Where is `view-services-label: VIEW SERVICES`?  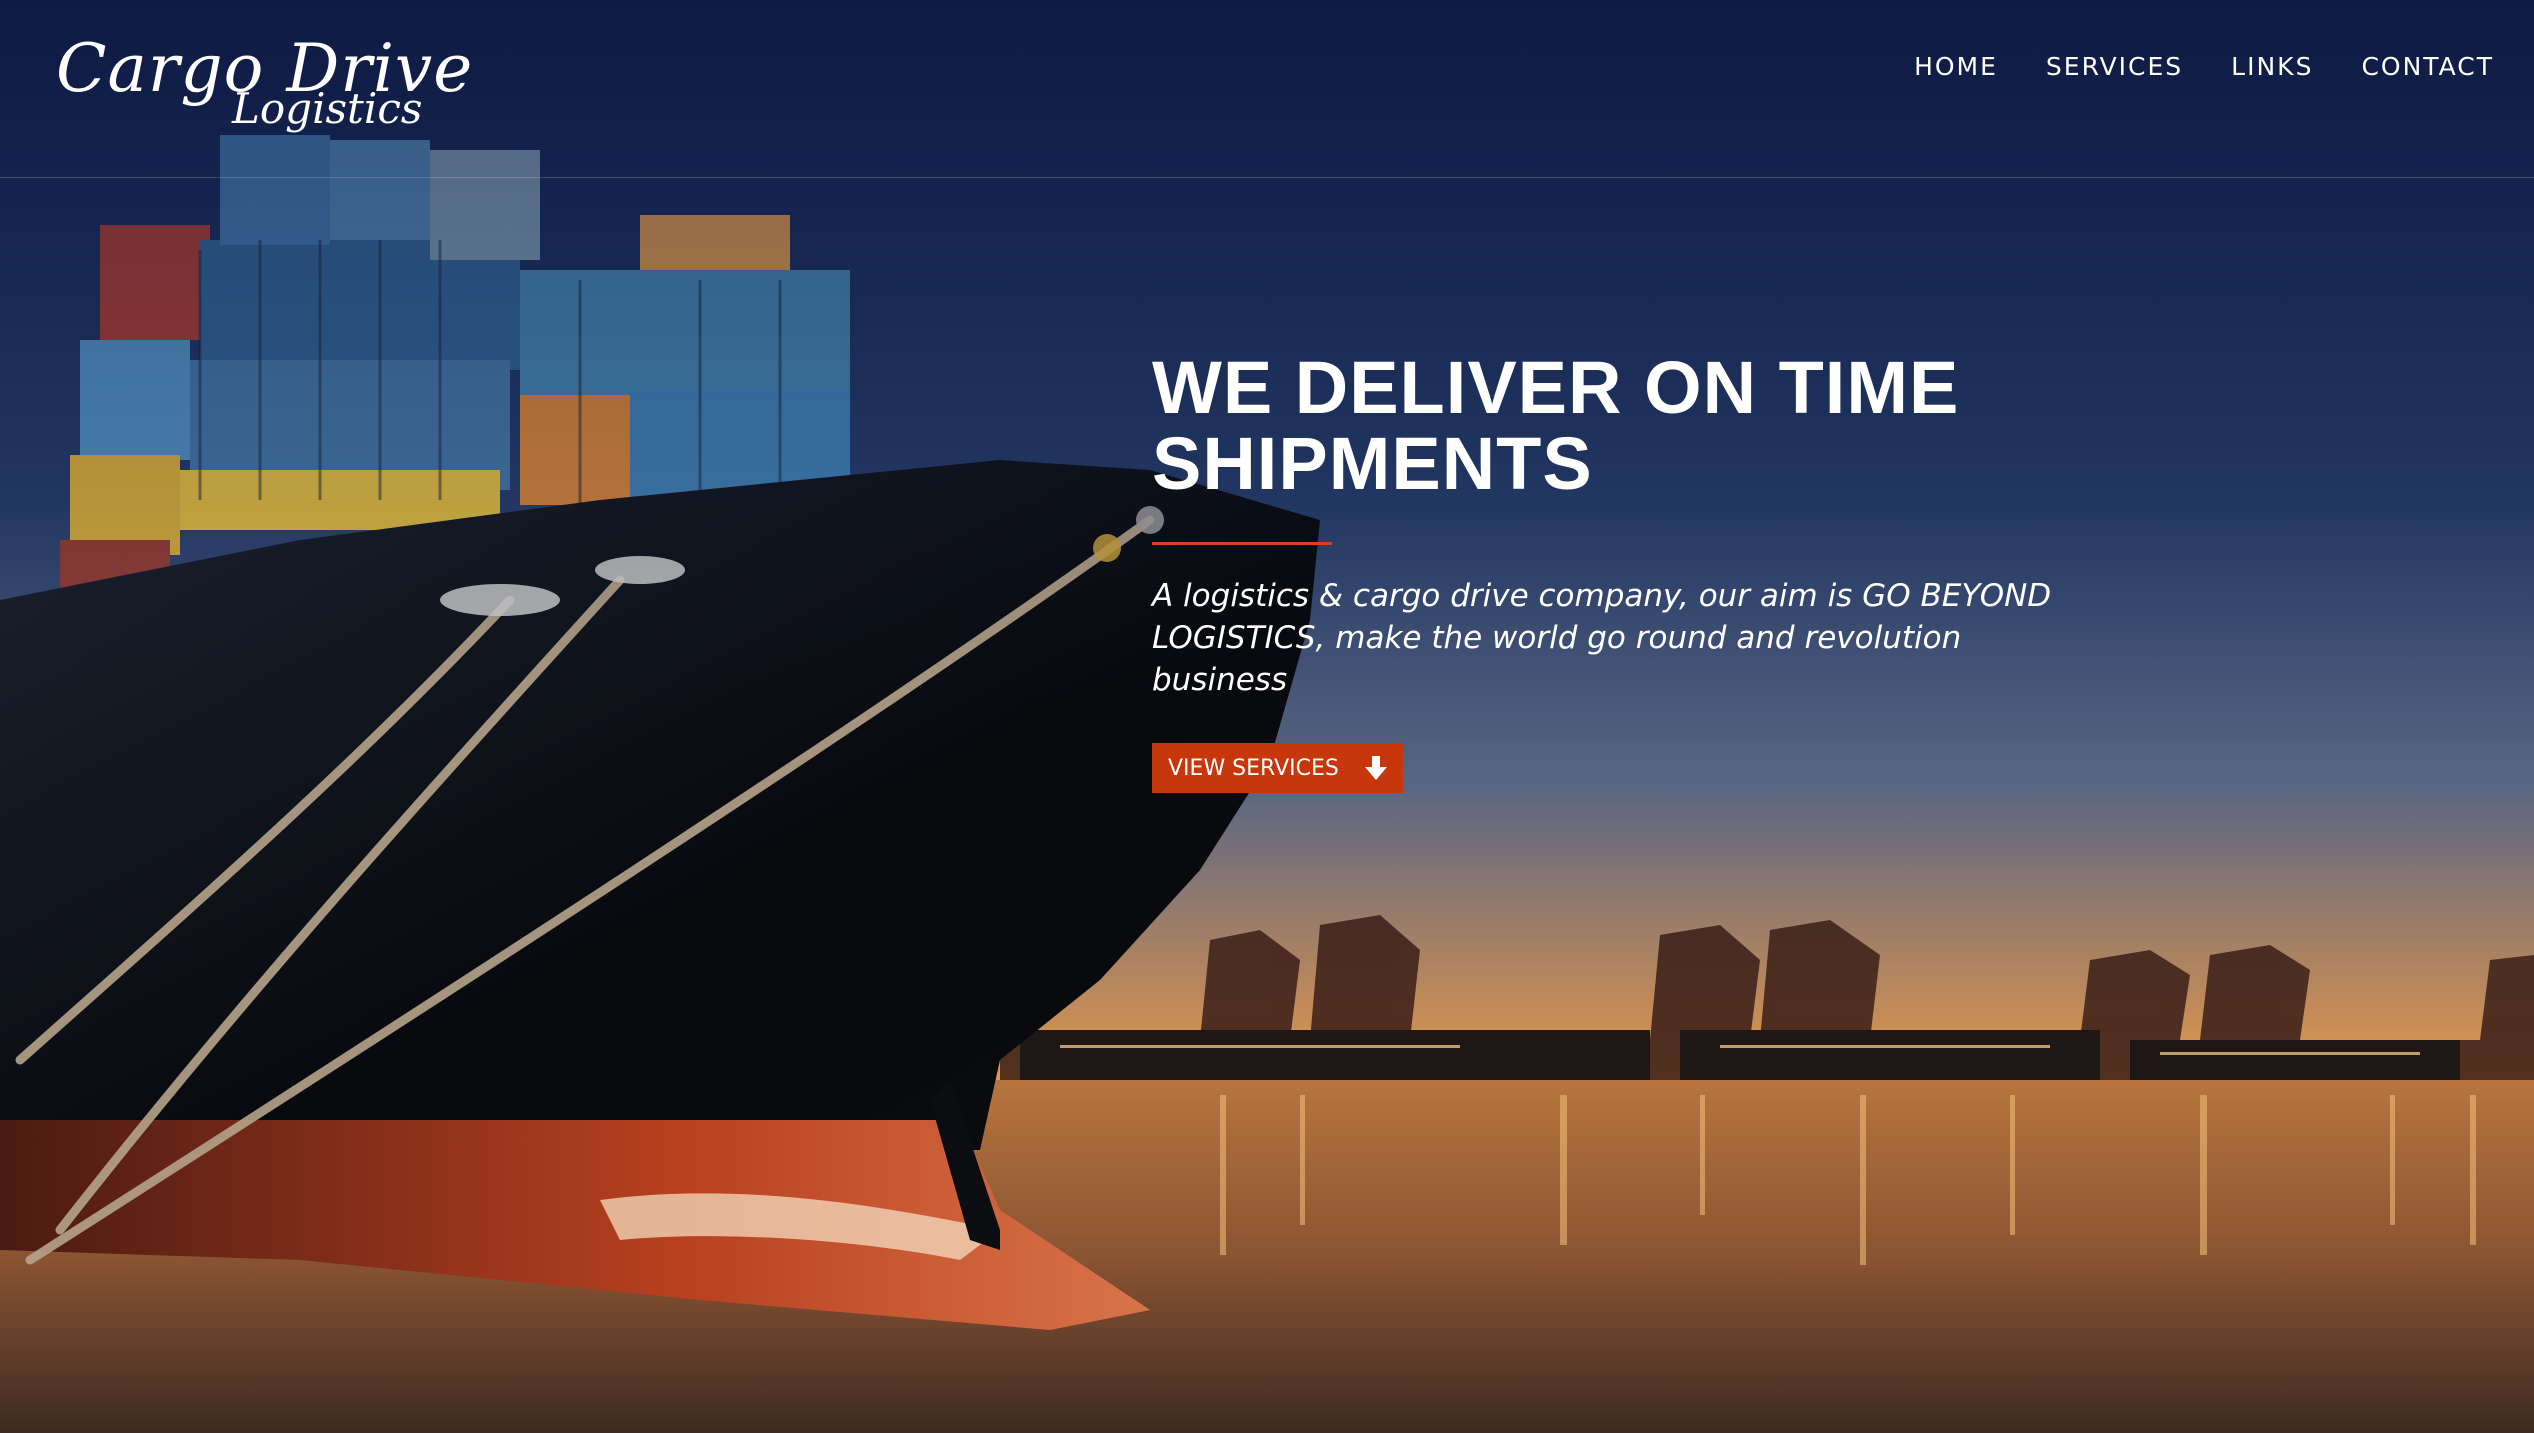 view-services-label: VIEW SERVICES is located at coordinates (1253, 768).